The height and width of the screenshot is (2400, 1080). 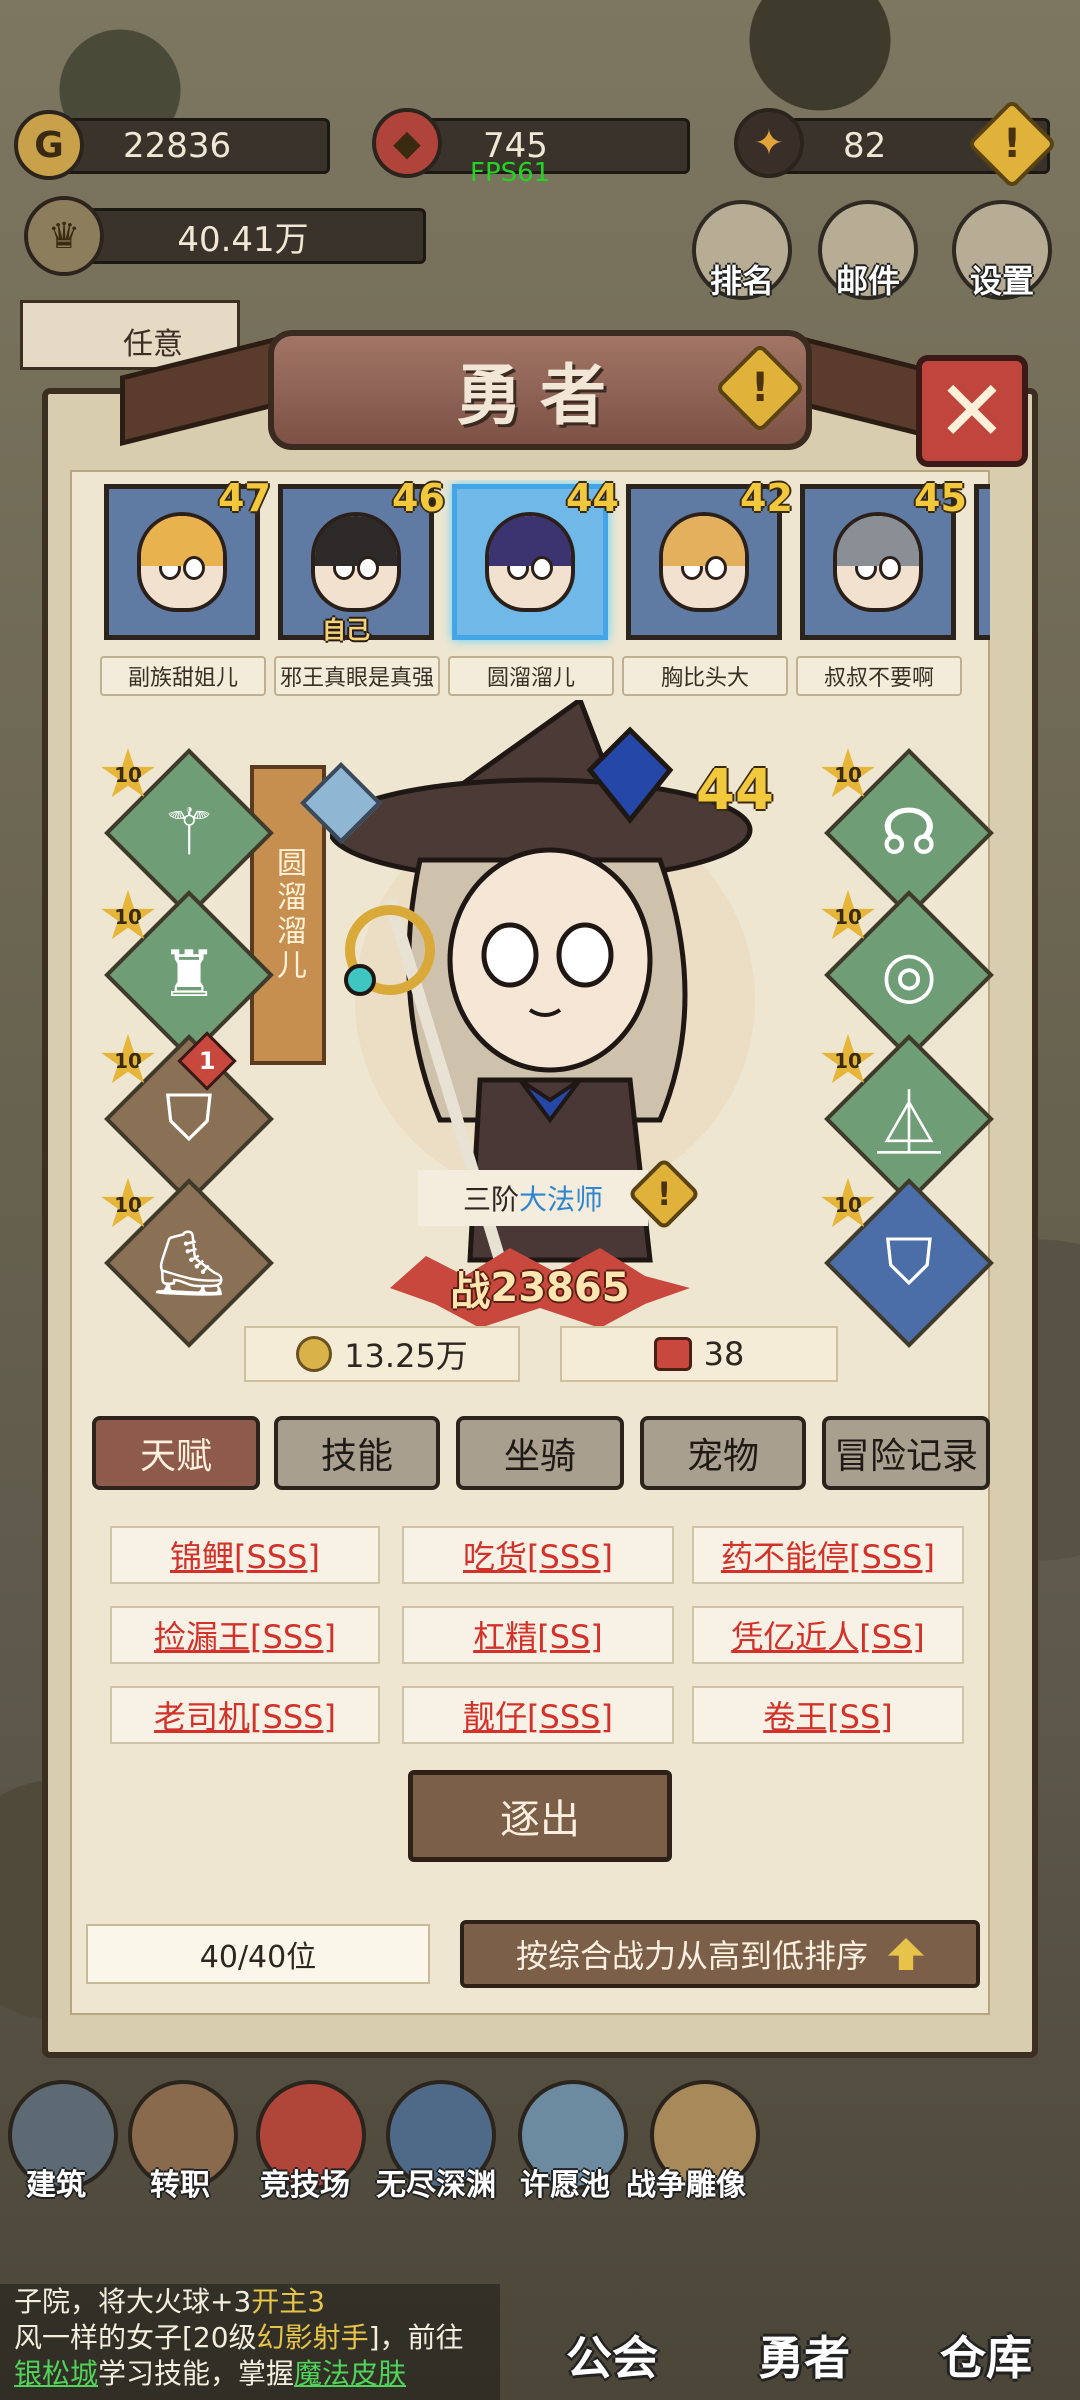 I want to click on hero-card-partial, so click(x=982, y=562).